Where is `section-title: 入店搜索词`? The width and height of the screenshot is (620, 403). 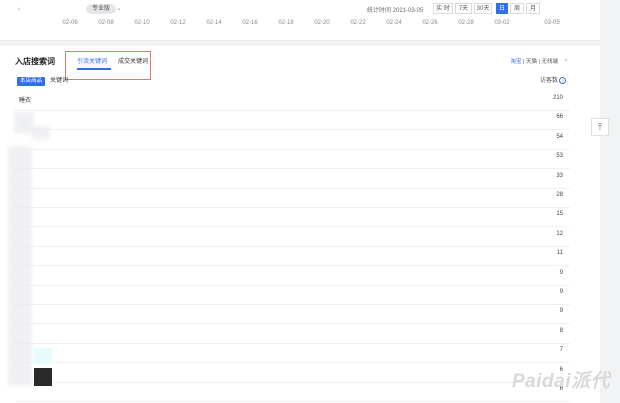
section-title: 入店搜索词 is located at coordinates (35, 61).